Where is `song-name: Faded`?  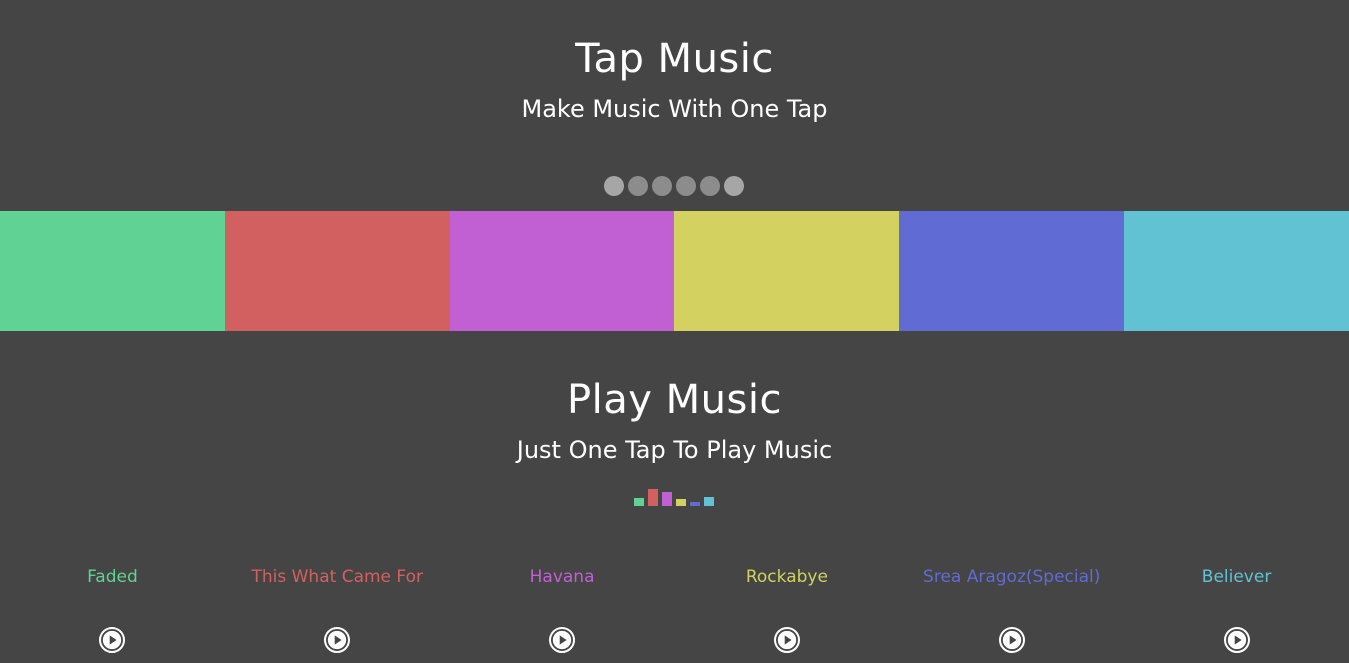 song-name: Faded is located at coordinates (112, 577).